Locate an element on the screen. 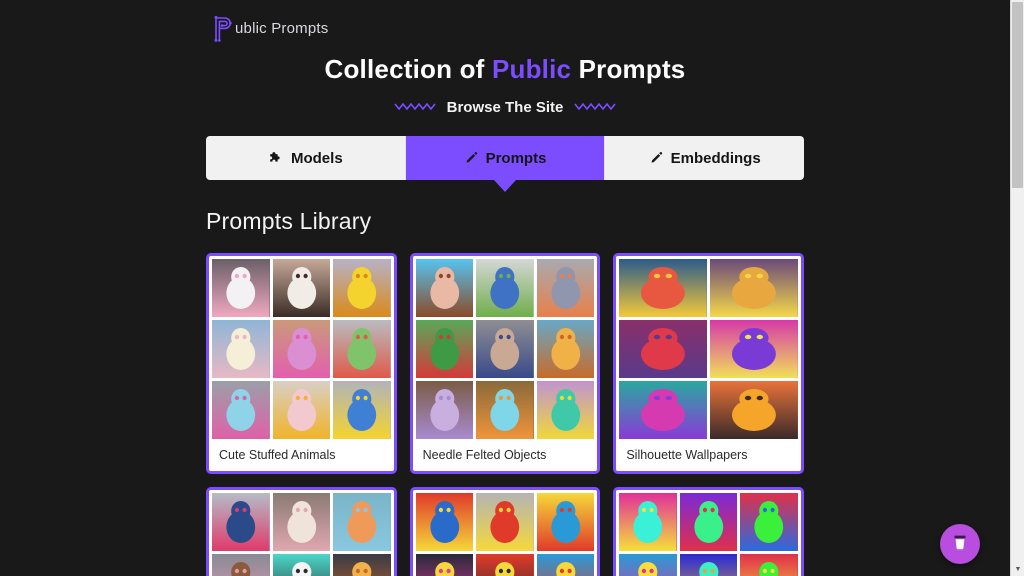  tab-embeddings: Embeddings is located at coordinates (704, 158).